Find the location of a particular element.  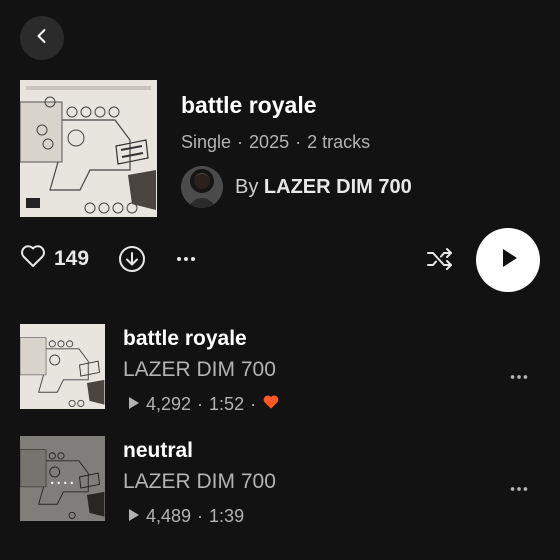

chevron-left-icon is located at coordinates (42, 38).